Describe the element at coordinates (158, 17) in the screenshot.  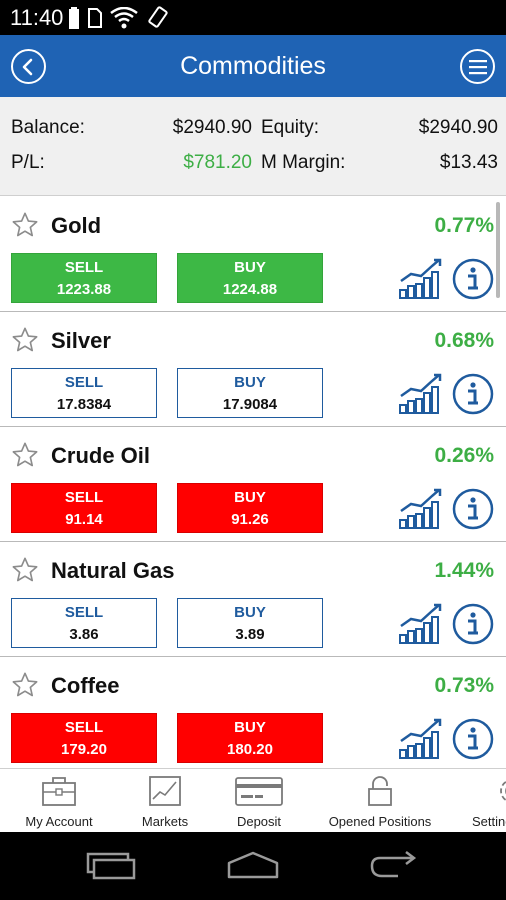
I see `vibrate-icon` at that location.